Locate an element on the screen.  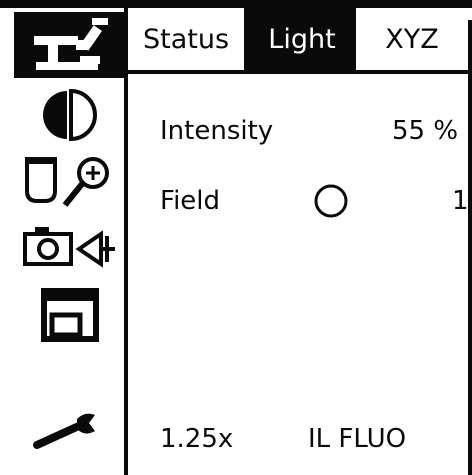
right-border is located at coordinates (470, 247).